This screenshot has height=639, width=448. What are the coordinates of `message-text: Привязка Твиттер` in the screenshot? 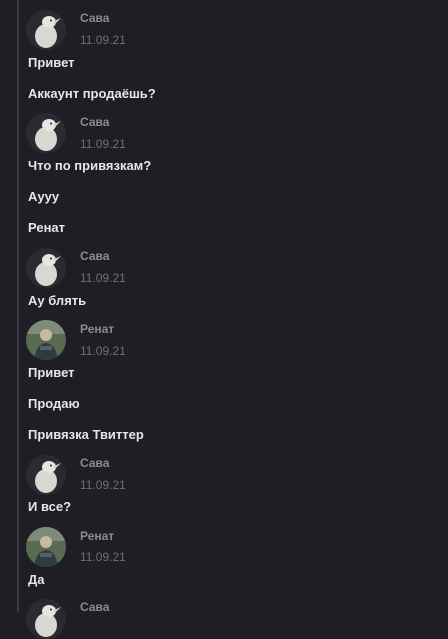 It's located at (86, 434).